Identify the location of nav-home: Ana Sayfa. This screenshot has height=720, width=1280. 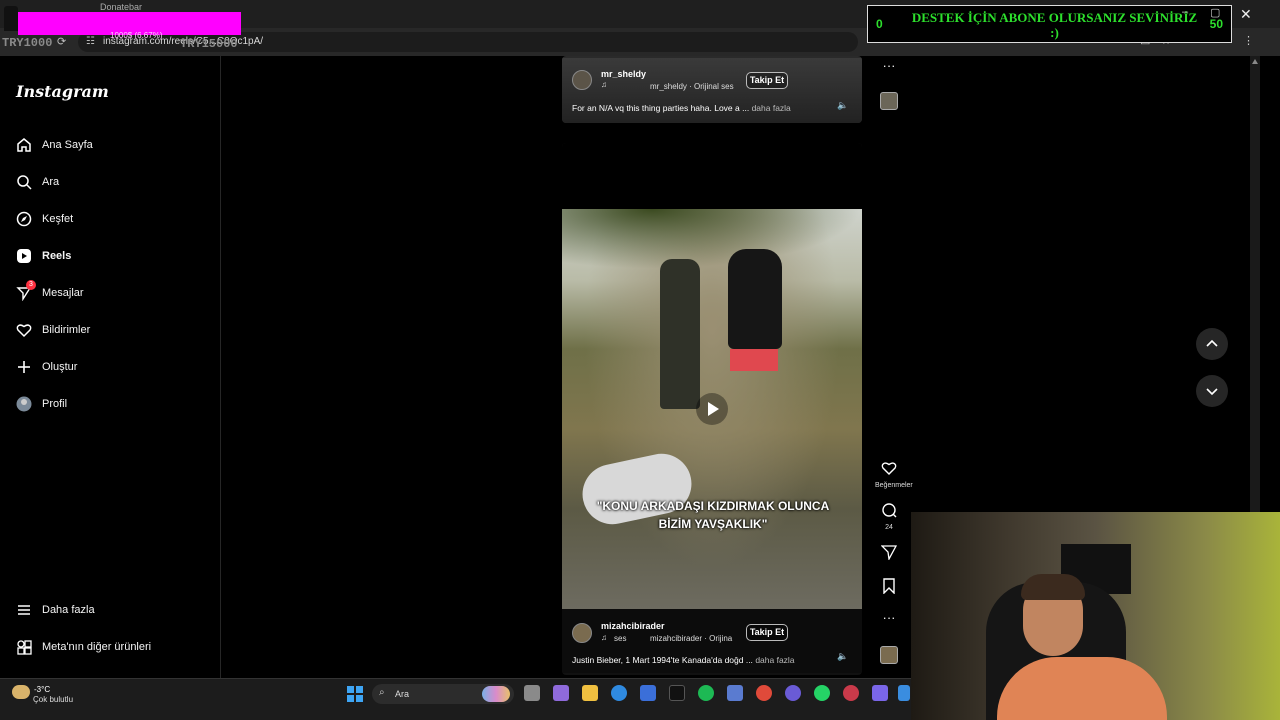
(54, 145).